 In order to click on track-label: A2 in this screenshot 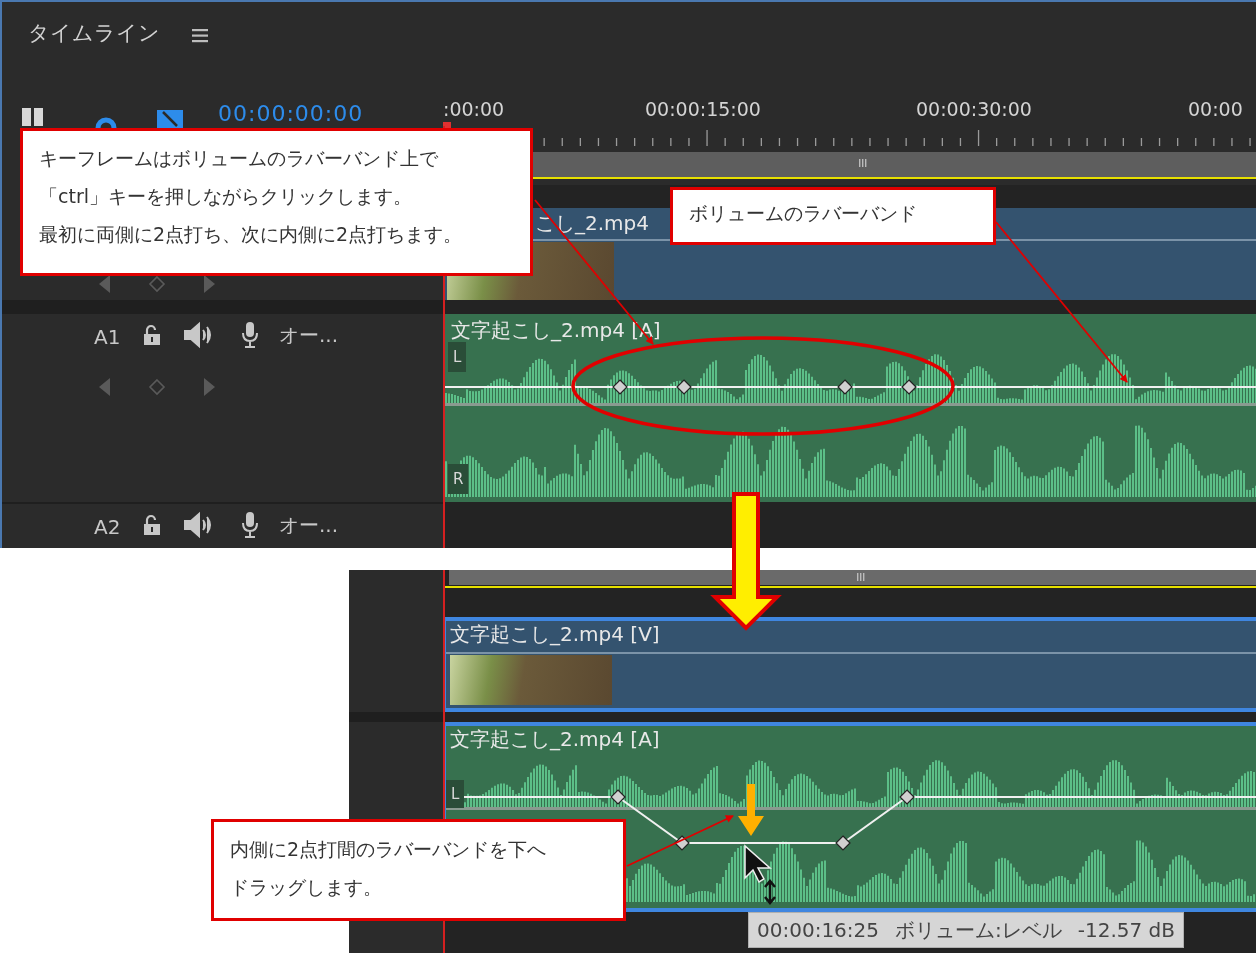, I will do `click(107, 527)`.